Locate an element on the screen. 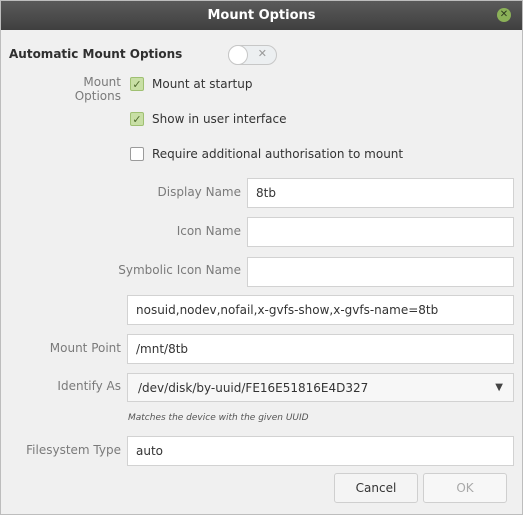 The width and height of the screenshot is (523, 515). cancel-button: Cancel is located at coordinates (376, 488).